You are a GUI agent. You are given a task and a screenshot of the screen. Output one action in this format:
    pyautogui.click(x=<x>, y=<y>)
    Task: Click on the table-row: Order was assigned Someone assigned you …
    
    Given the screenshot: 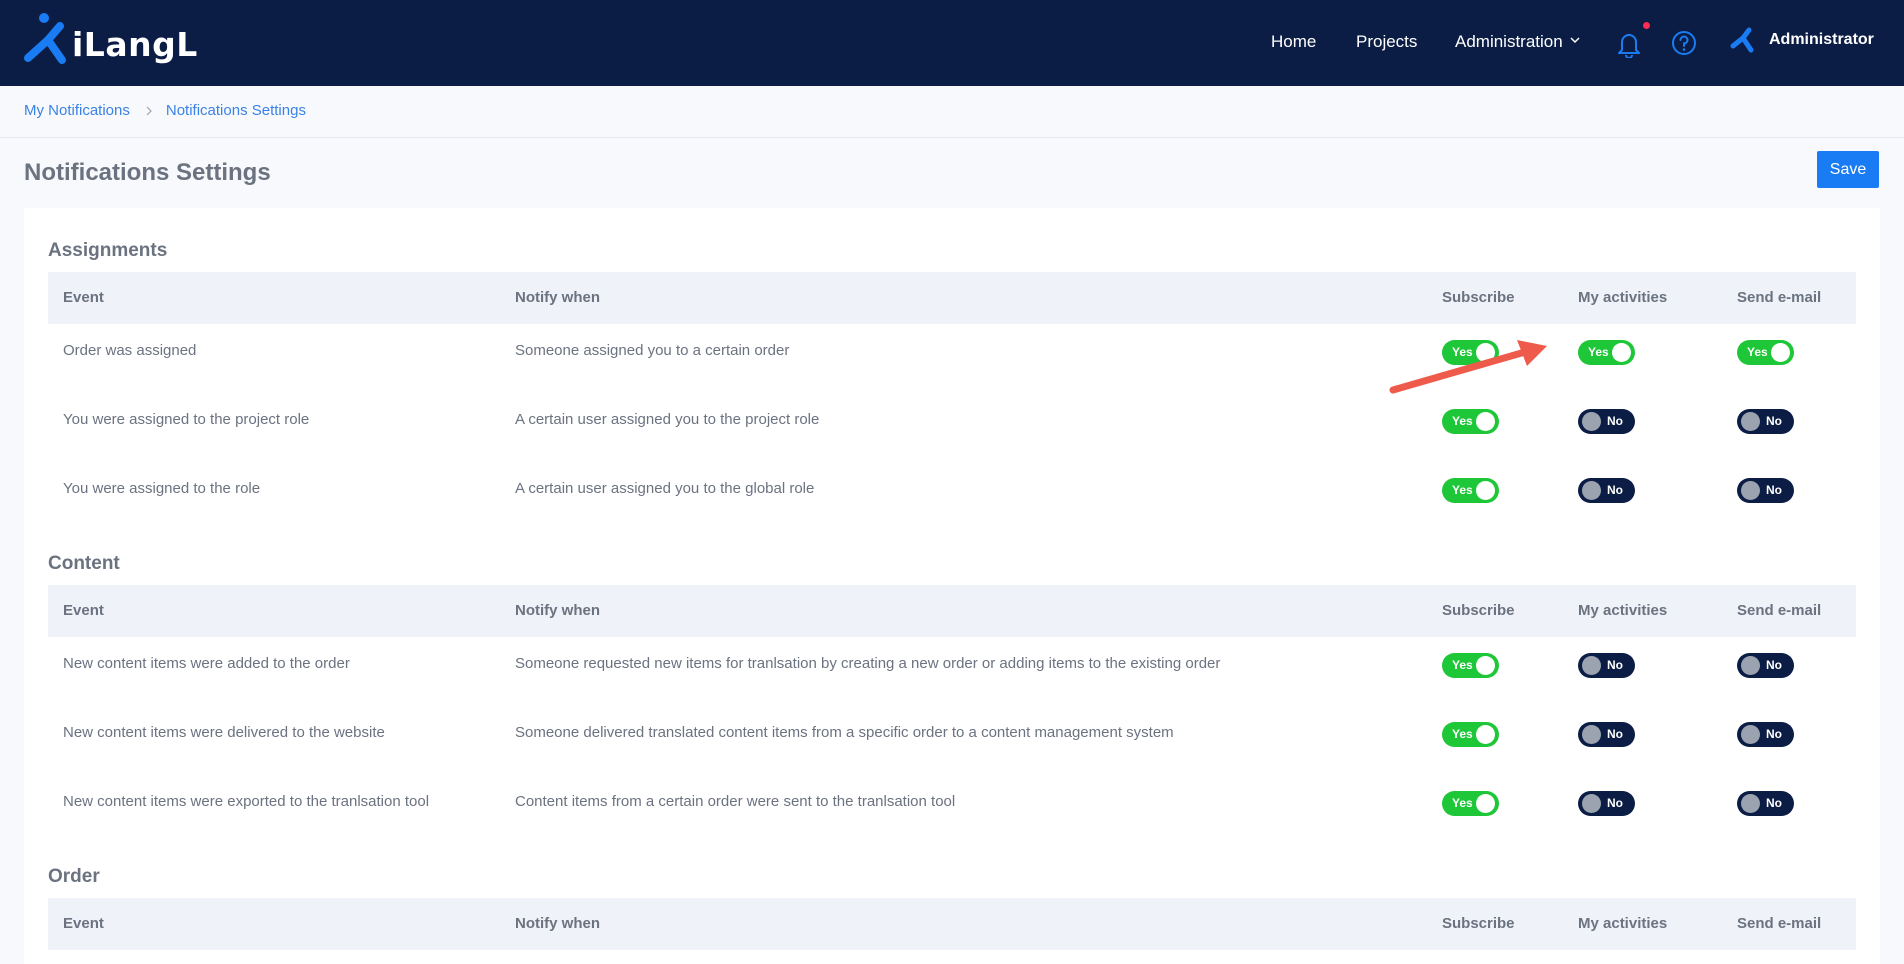 What is the action you would take?
    pyautogui.click(x=952, y=358)
    